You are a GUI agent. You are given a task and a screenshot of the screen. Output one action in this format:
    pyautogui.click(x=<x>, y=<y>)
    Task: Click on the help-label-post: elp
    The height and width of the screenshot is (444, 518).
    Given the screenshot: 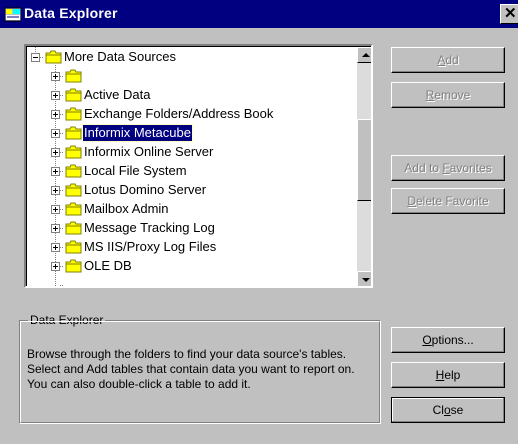 What is the action you would take?
    pyautogui.click(x=452, y=375)
    